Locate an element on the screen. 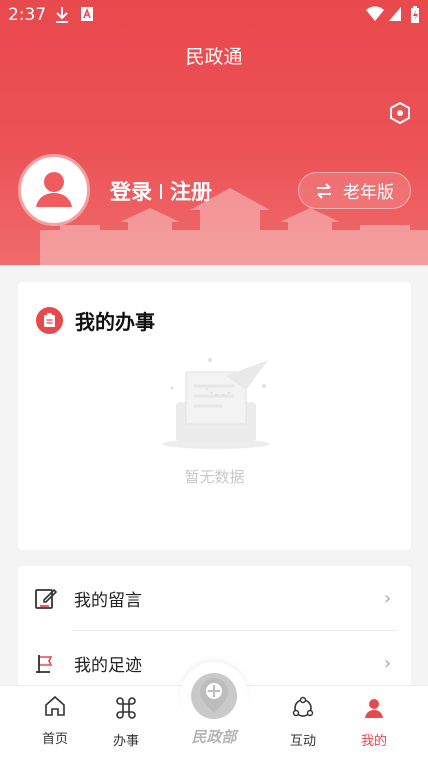  status-bar: 2:37 is located at coordinates (214, 15).